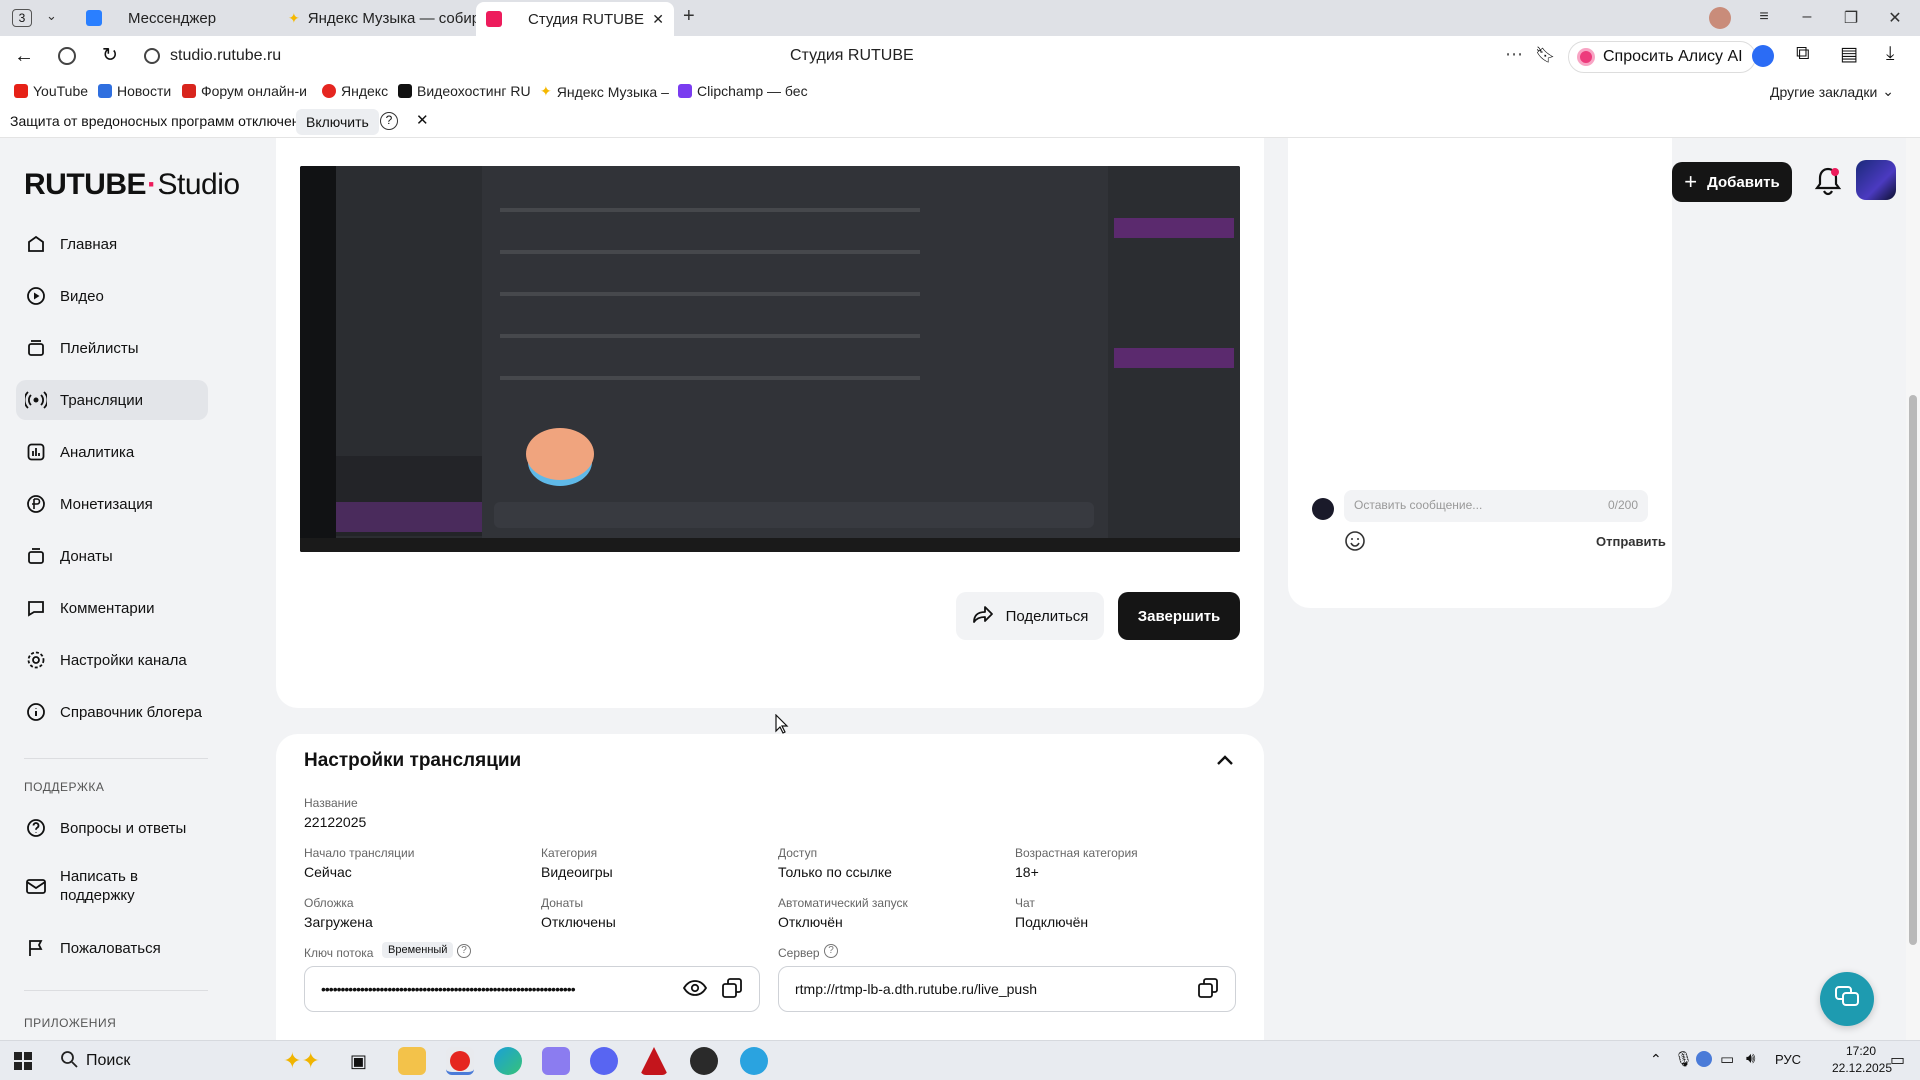 The height and width of the screenshot is (1080, 1920). Describe the element at coordinates (23, 1063) in the screenshot. I see `windows-start-icon` at that location.